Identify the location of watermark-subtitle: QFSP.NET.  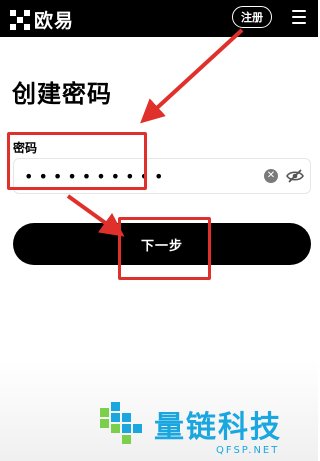
(248, 450).